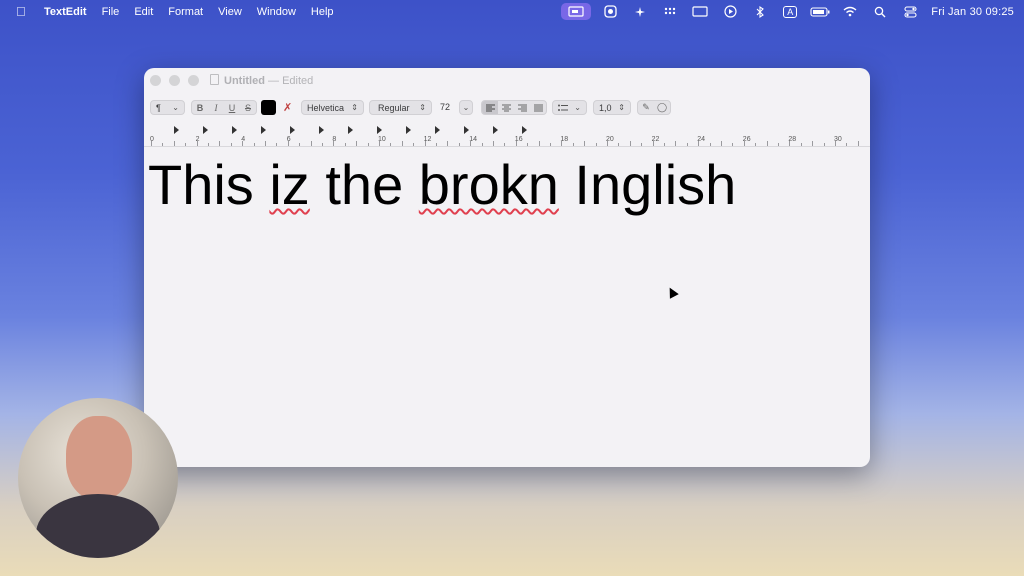  I want to click on app-menu: TextEdit, so click(65, 12).